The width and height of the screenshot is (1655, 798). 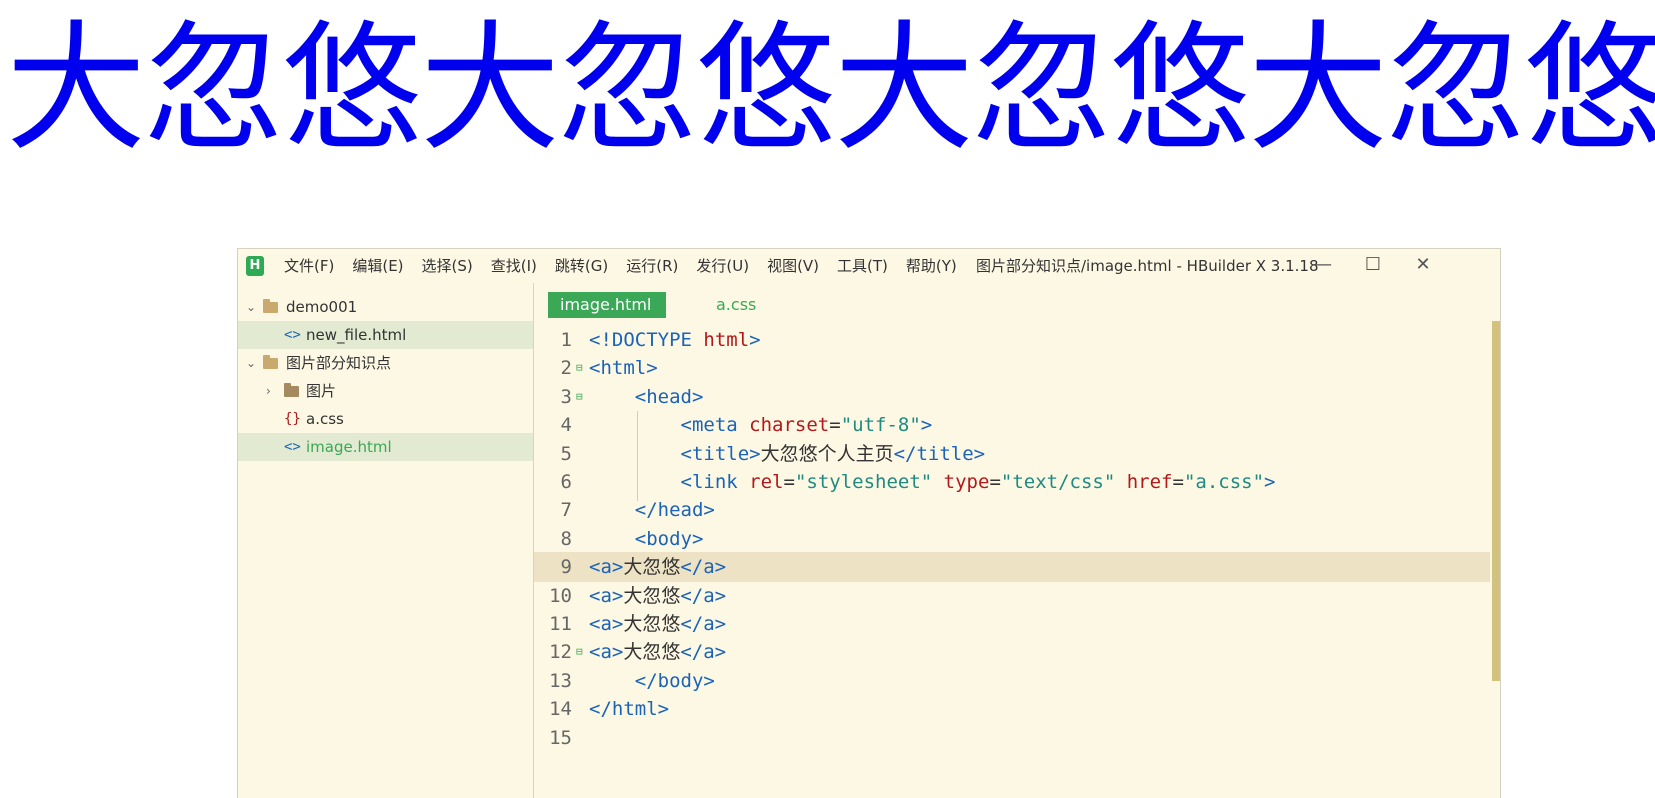 What do you see at coordinates (623, 368) in the screenshot?
I see `code-token: <html>` at bounding box center [623, 368].